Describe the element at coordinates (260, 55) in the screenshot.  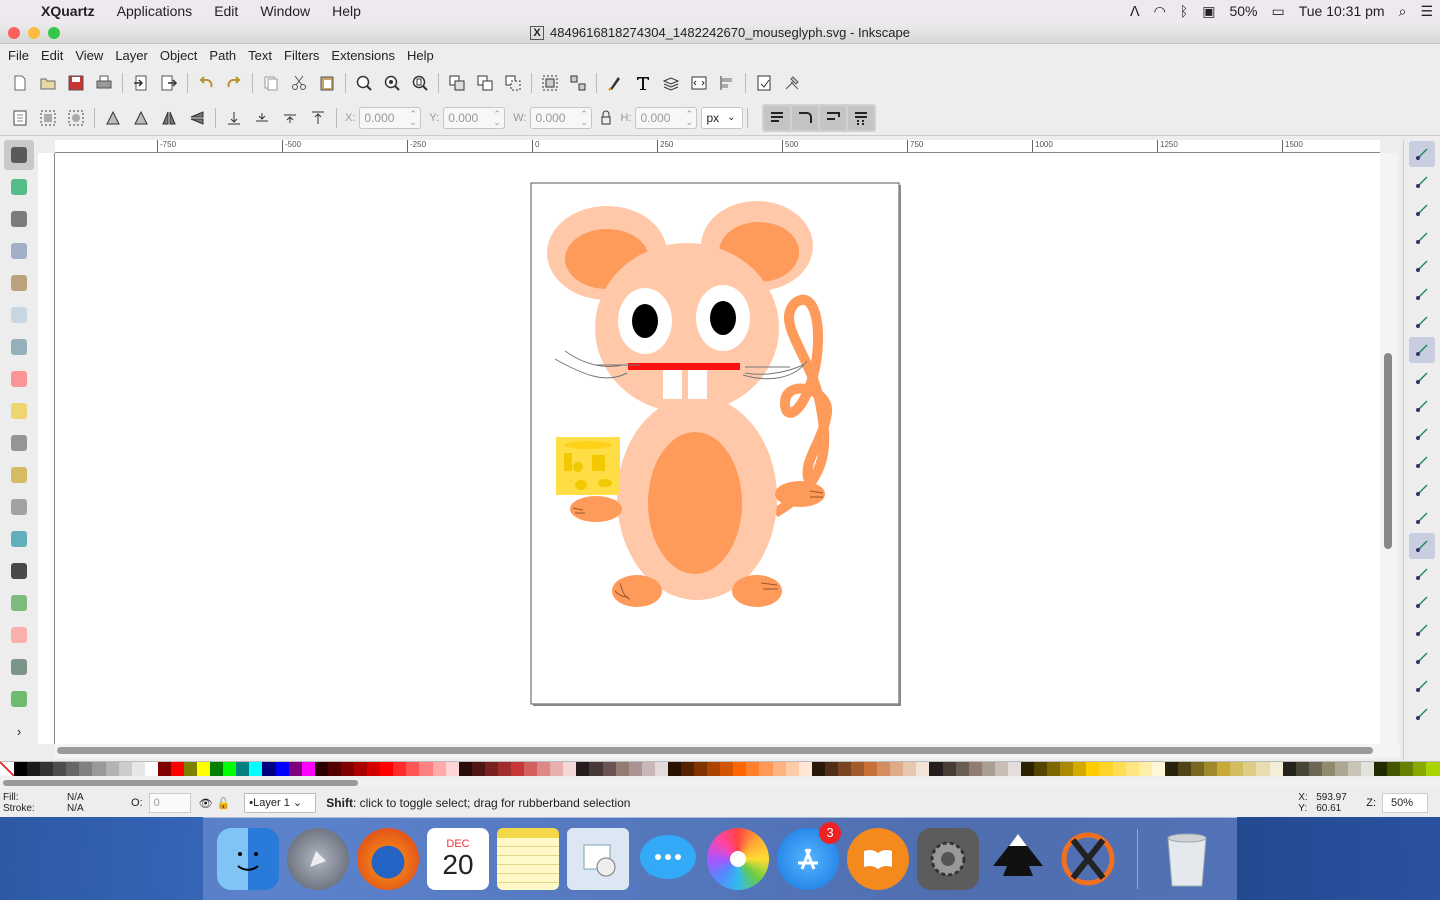
I see `menu-text: Text` at that location.